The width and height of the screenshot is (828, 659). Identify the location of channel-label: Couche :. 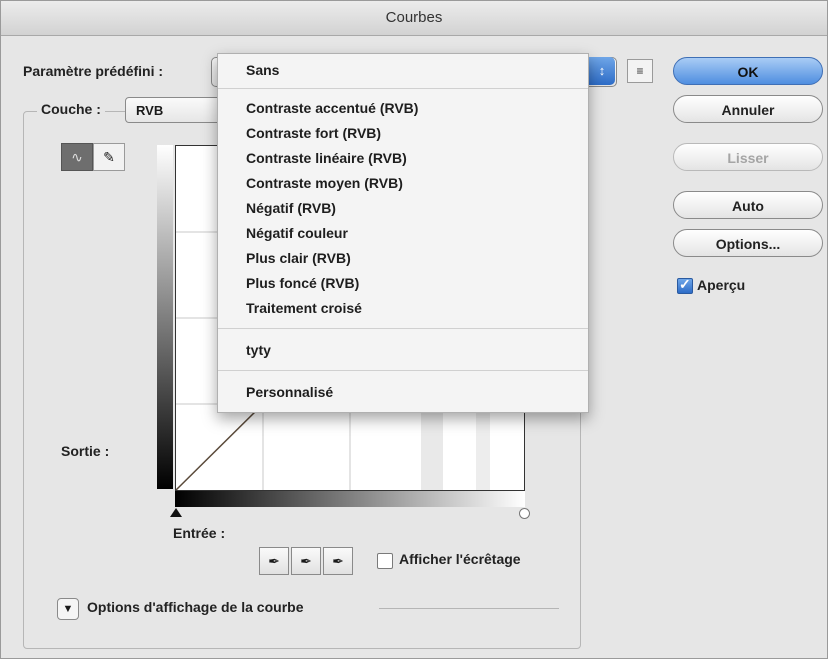
(71, 109).